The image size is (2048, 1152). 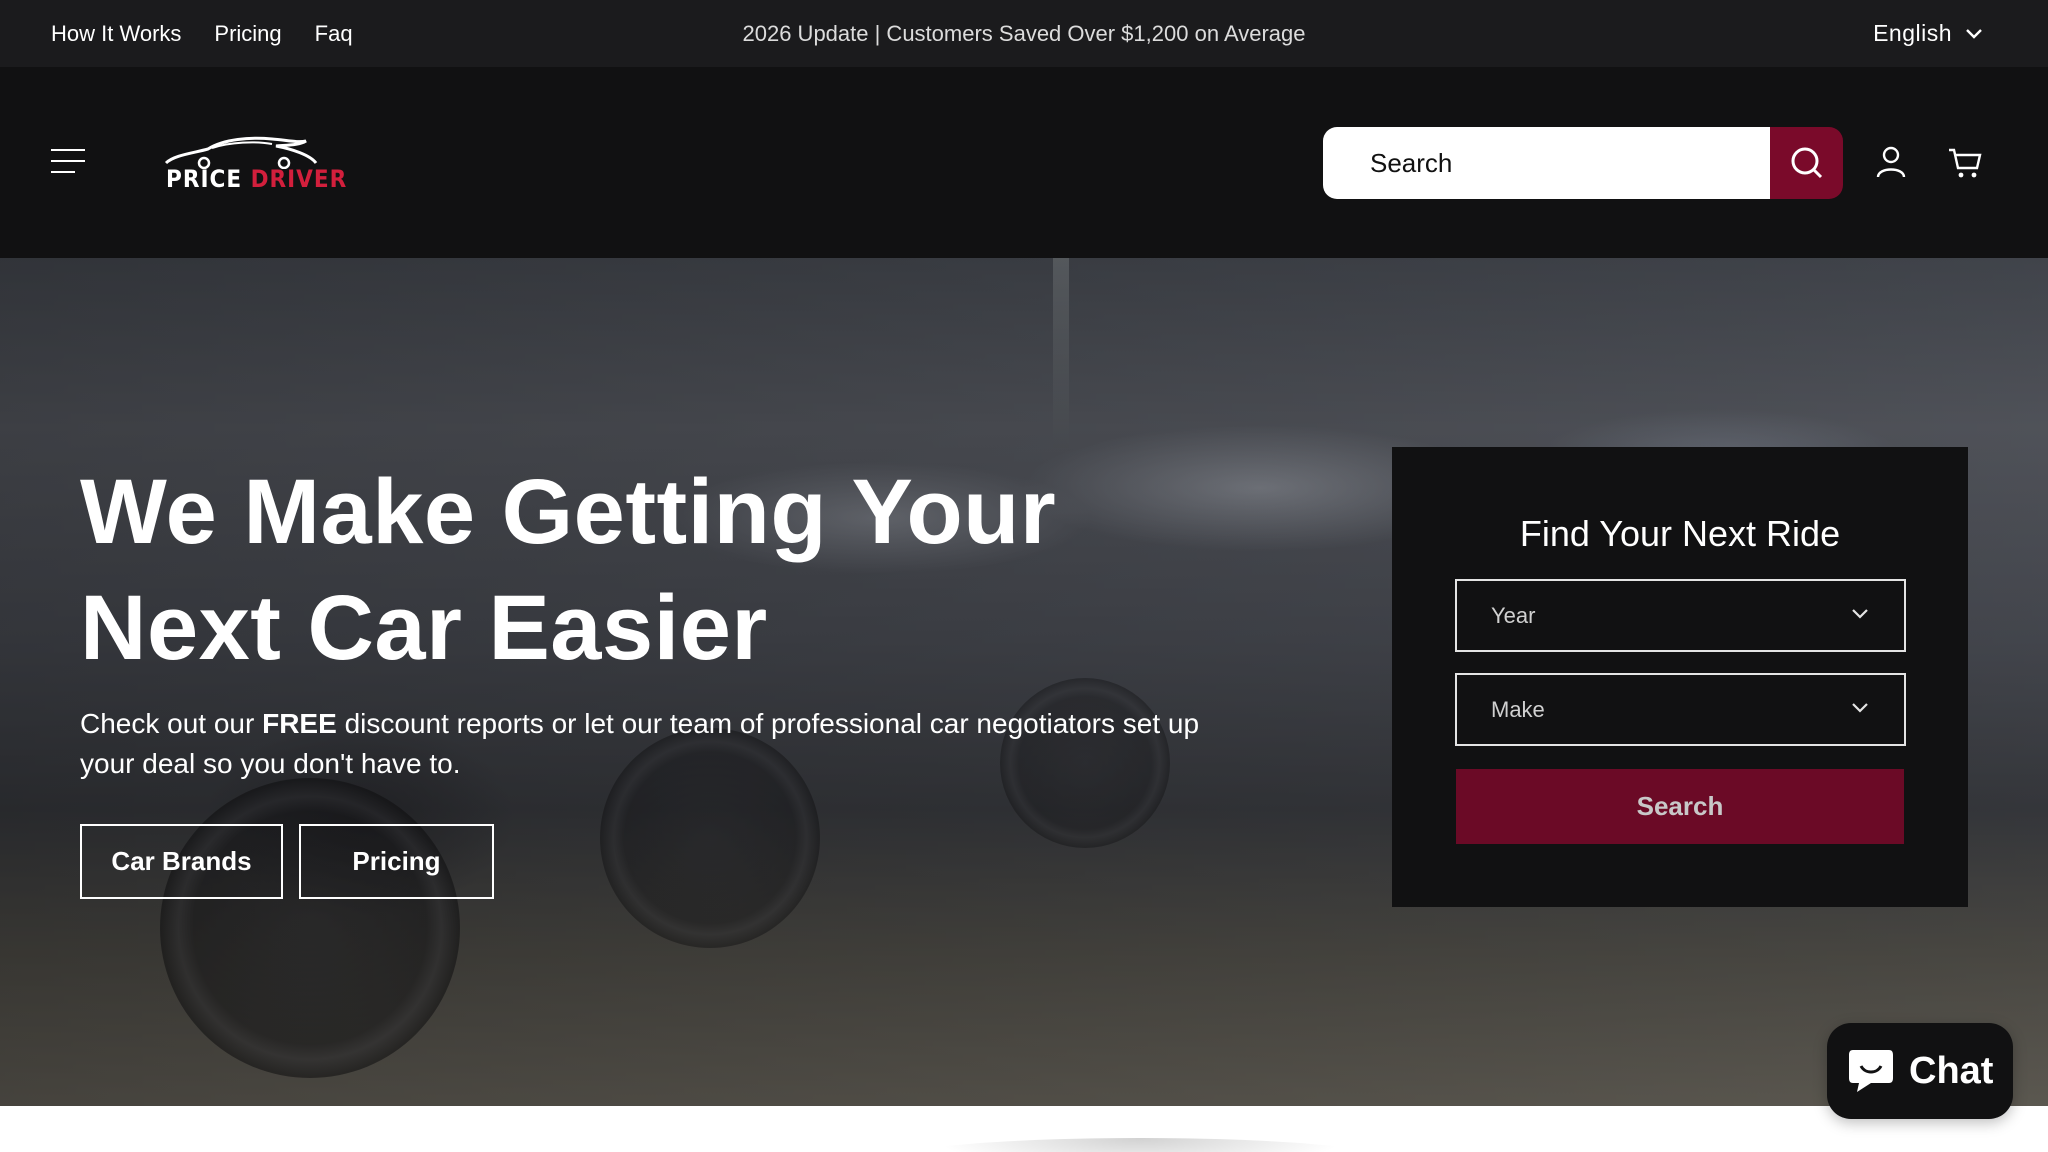 I want to click on vehicle-finder-card: Find Your Next Ride Year Make Search, so click(x=1680, y=677).